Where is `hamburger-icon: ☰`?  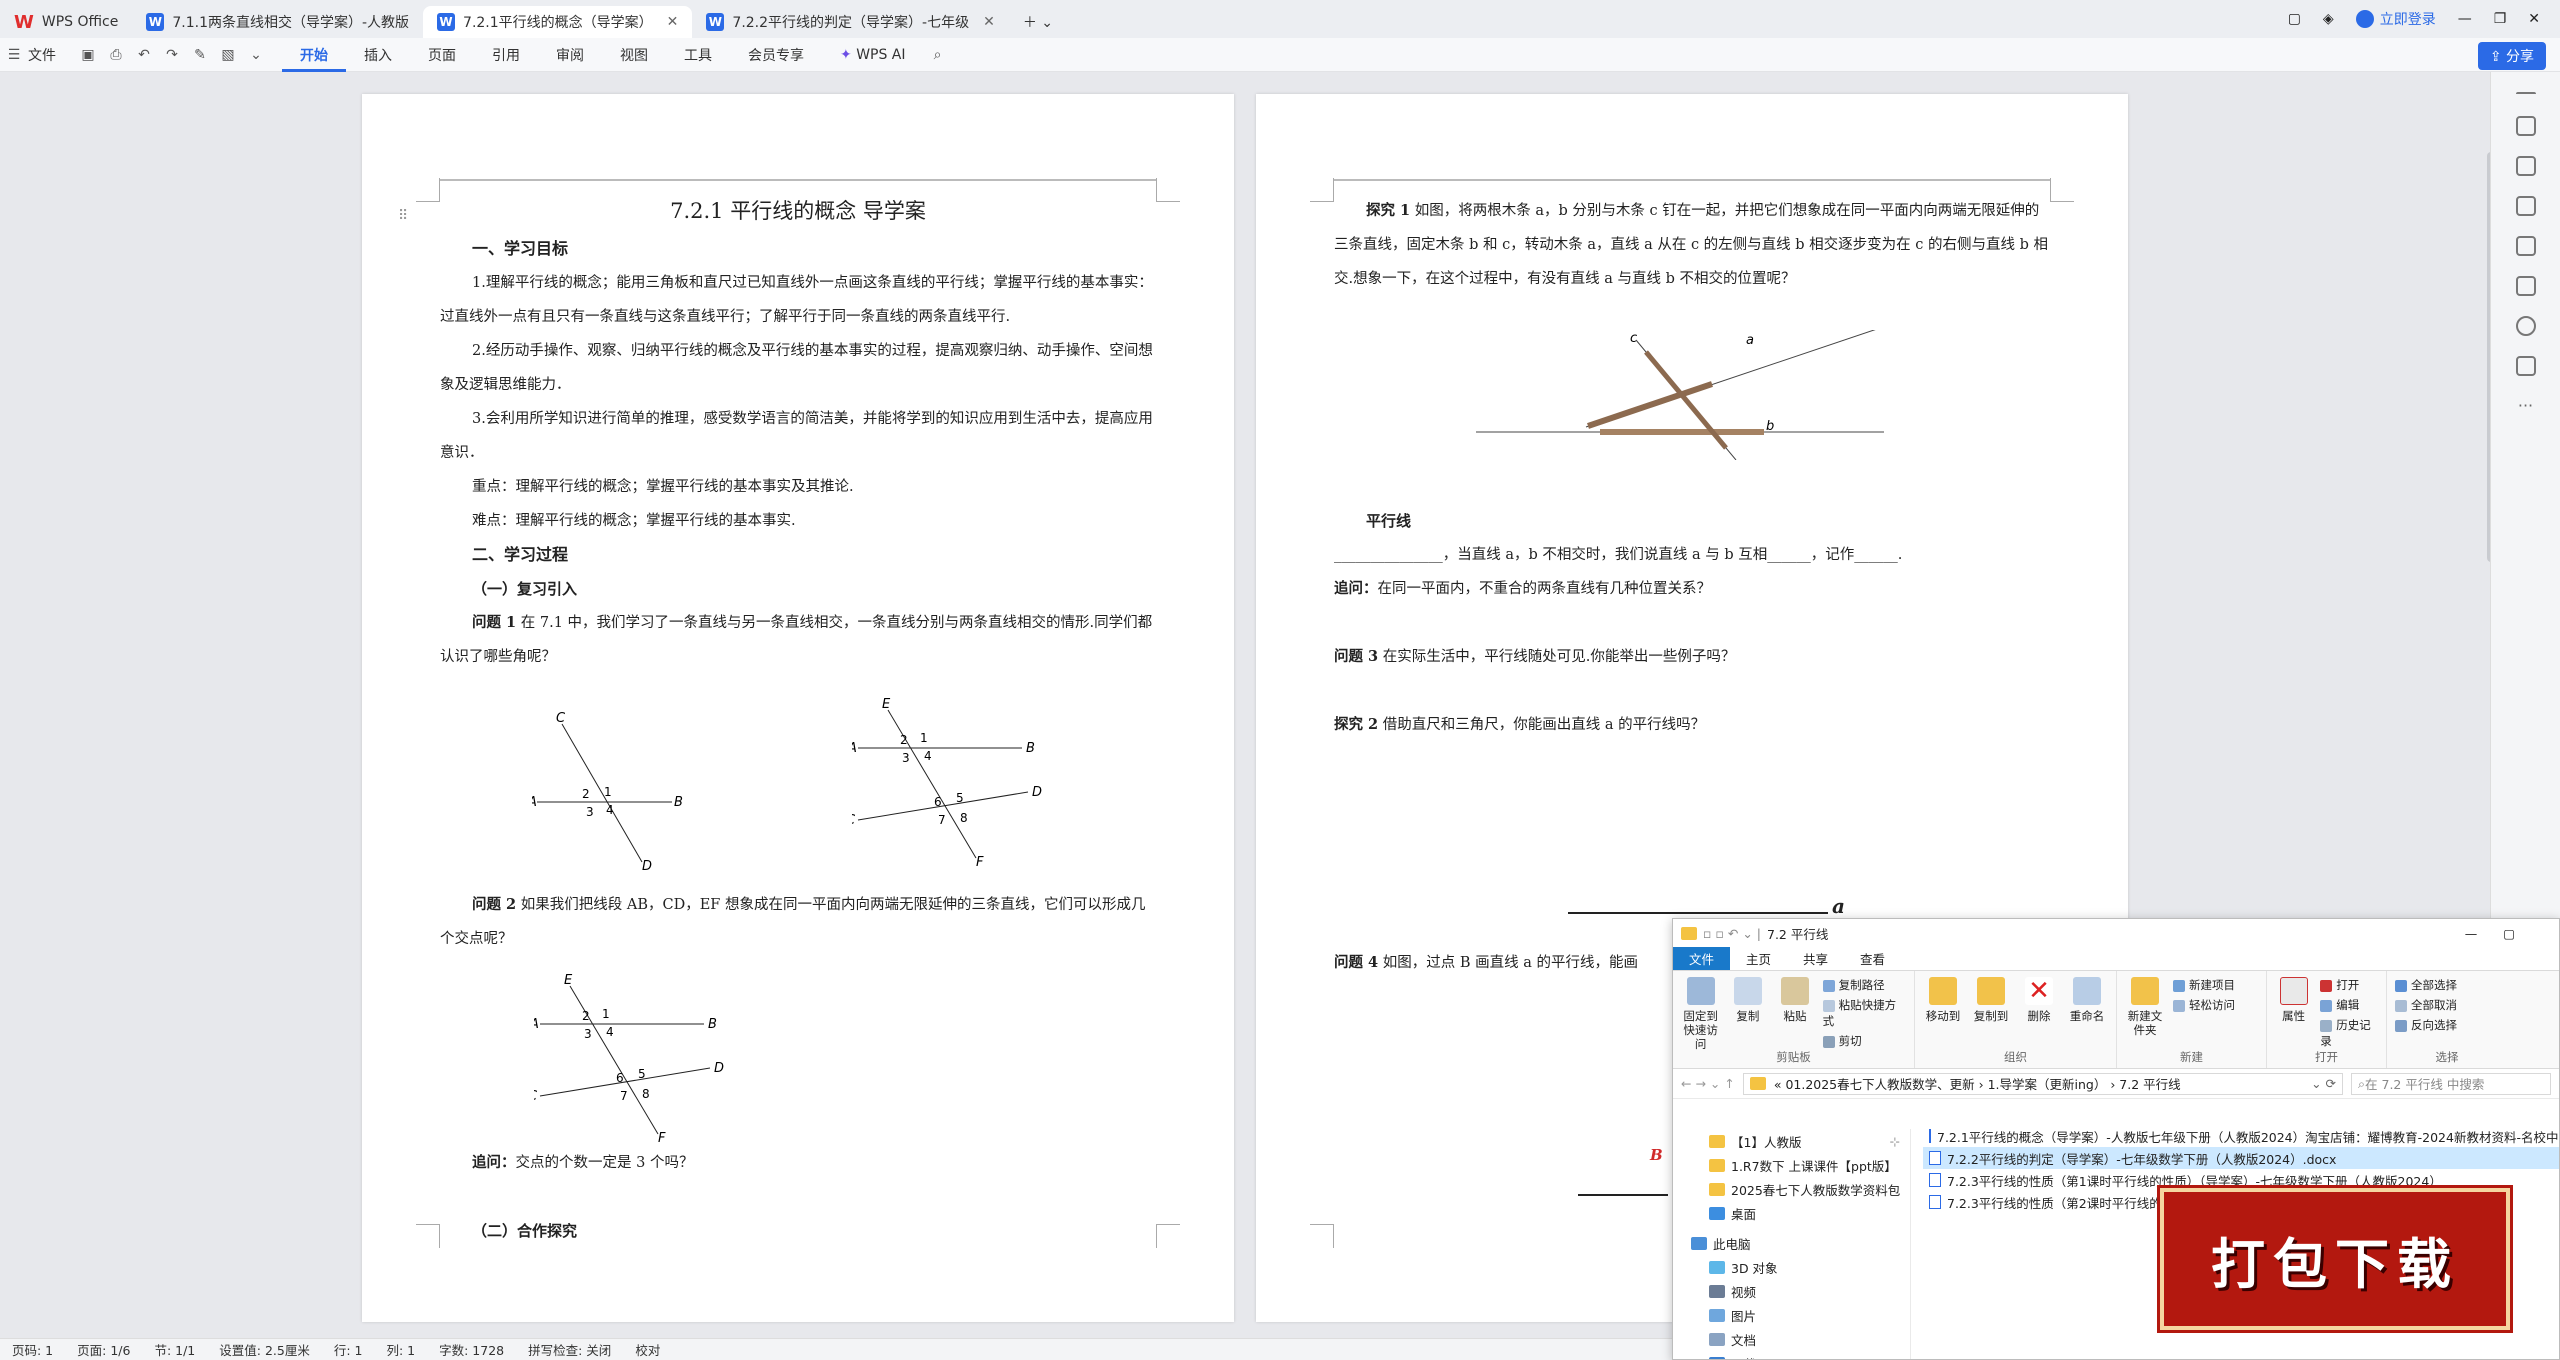
hamburger-icon: ☰ is located at coordinates (14, 55).